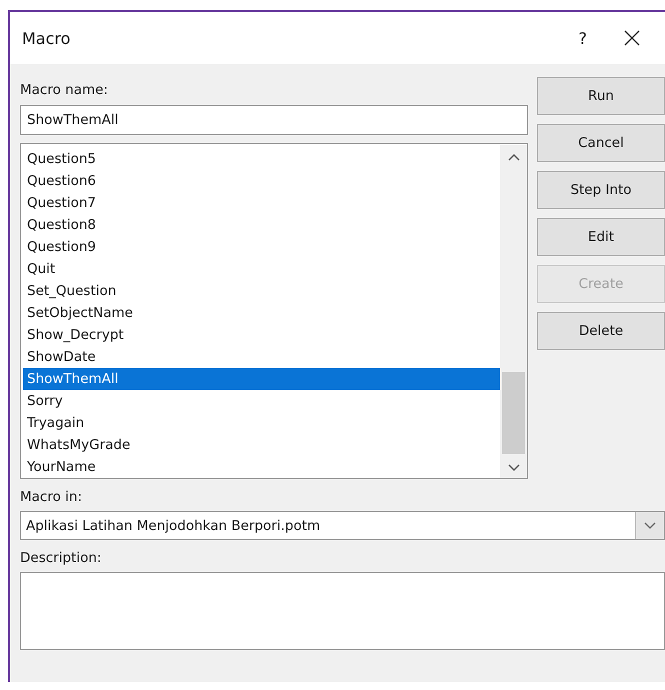  What do you see at coordinates (261, 203) in the screenshot?
I see `macro-list-item: Question7` at bounding box center [261, 203].